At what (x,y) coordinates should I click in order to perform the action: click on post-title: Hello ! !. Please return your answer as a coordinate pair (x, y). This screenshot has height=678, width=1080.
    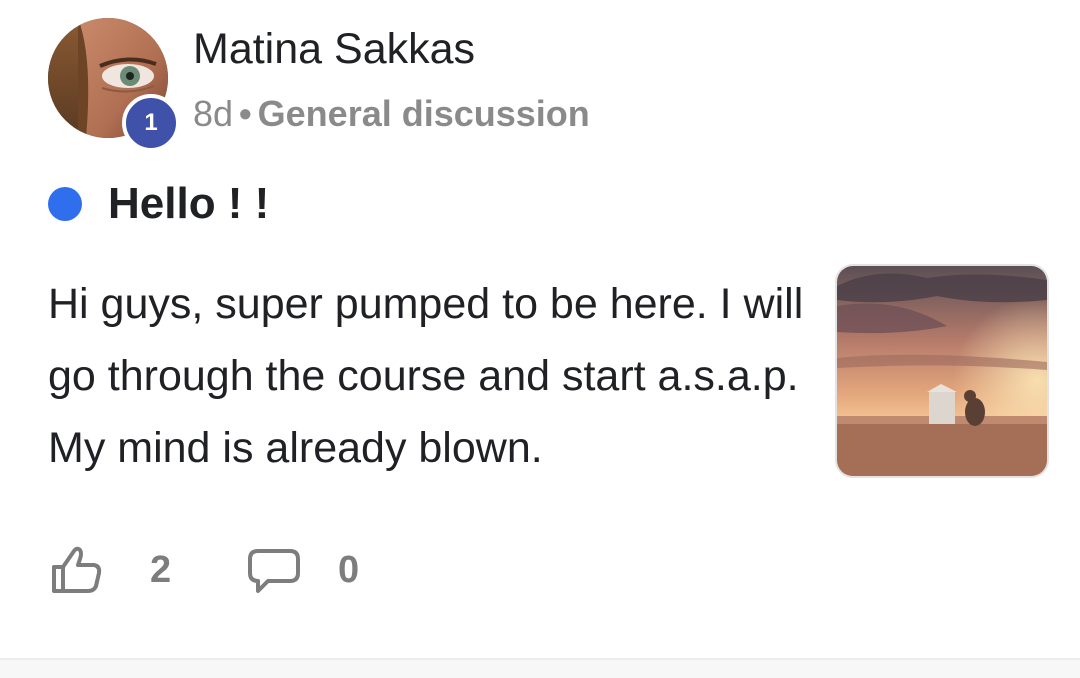
    Looking at the image, I should click on (188, 204).